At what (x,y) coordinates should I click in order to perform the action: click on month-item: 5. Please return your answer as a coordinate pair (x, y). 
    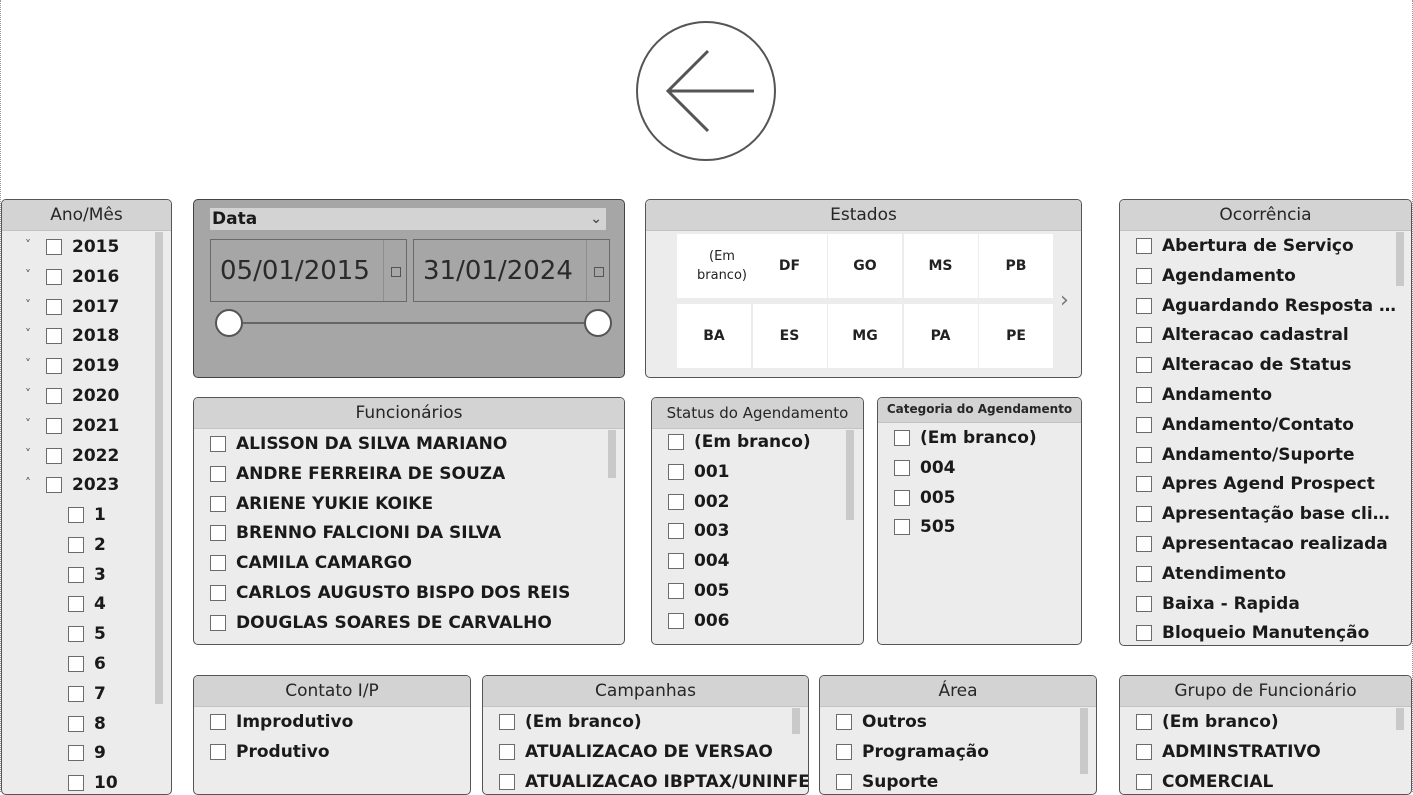
    Looking at the image, I should click on (87, 634).